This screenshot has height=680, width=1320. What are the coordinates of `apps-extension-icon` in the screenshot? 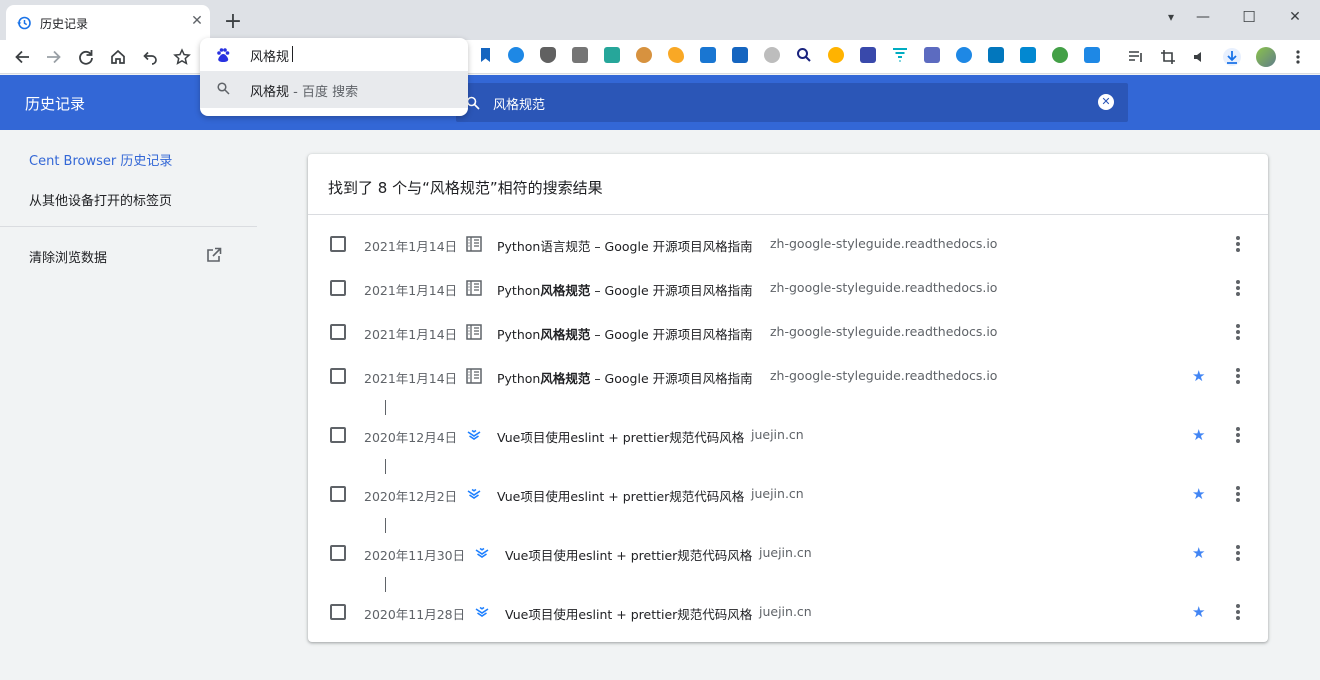 It's located at (1092, 55).